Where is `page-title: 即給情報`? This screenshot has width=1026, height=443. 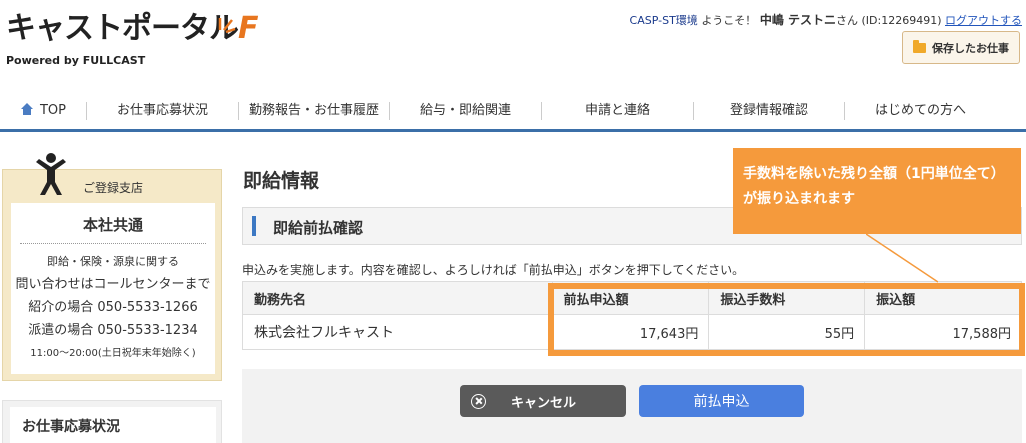
page-title: 即給情報 is located at coordinates (281, 181).